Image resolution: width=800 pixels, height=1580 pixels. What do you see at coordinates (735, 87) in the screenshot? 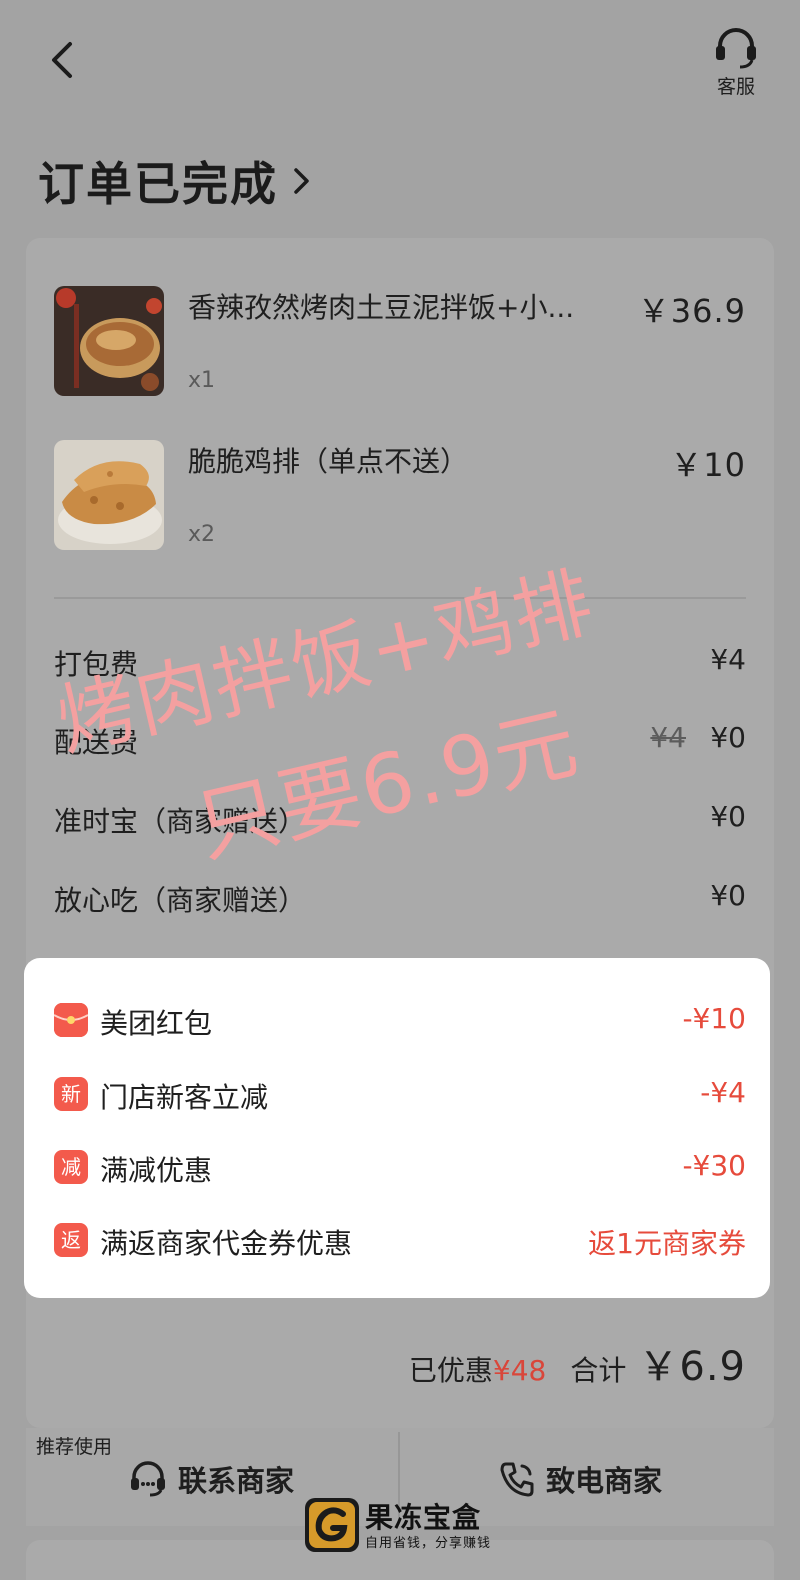
I see `customer-service-label: 客服` at bounding box center [735, 87].